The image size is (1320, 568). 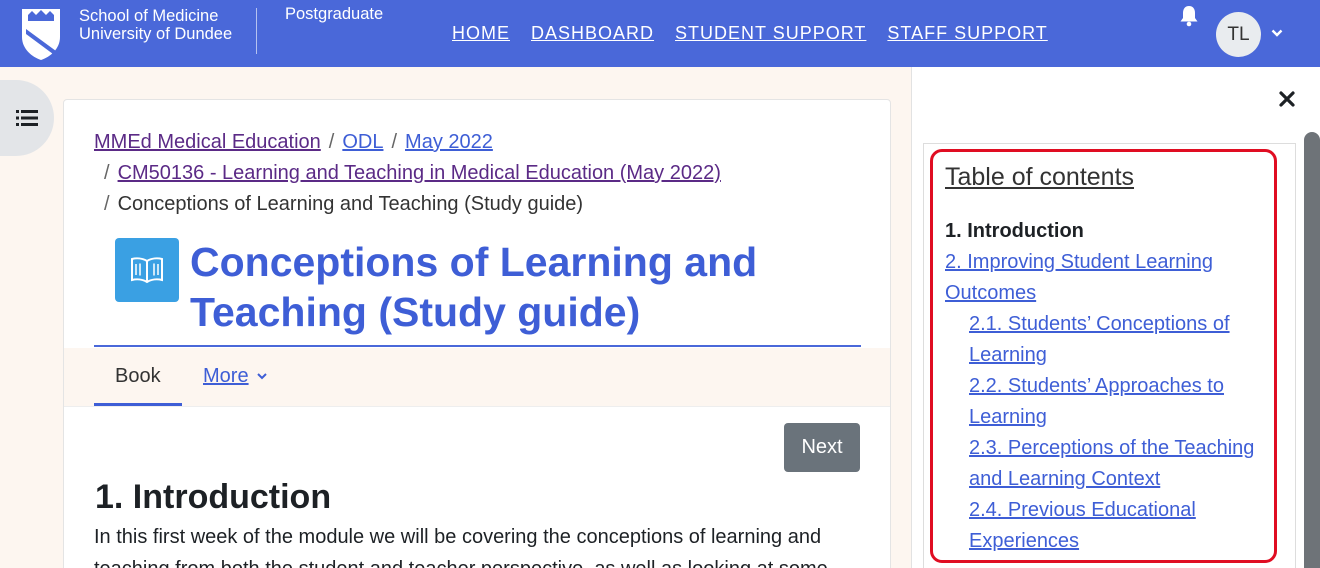 I want to click on title-divider, so click(x=477, y=346).